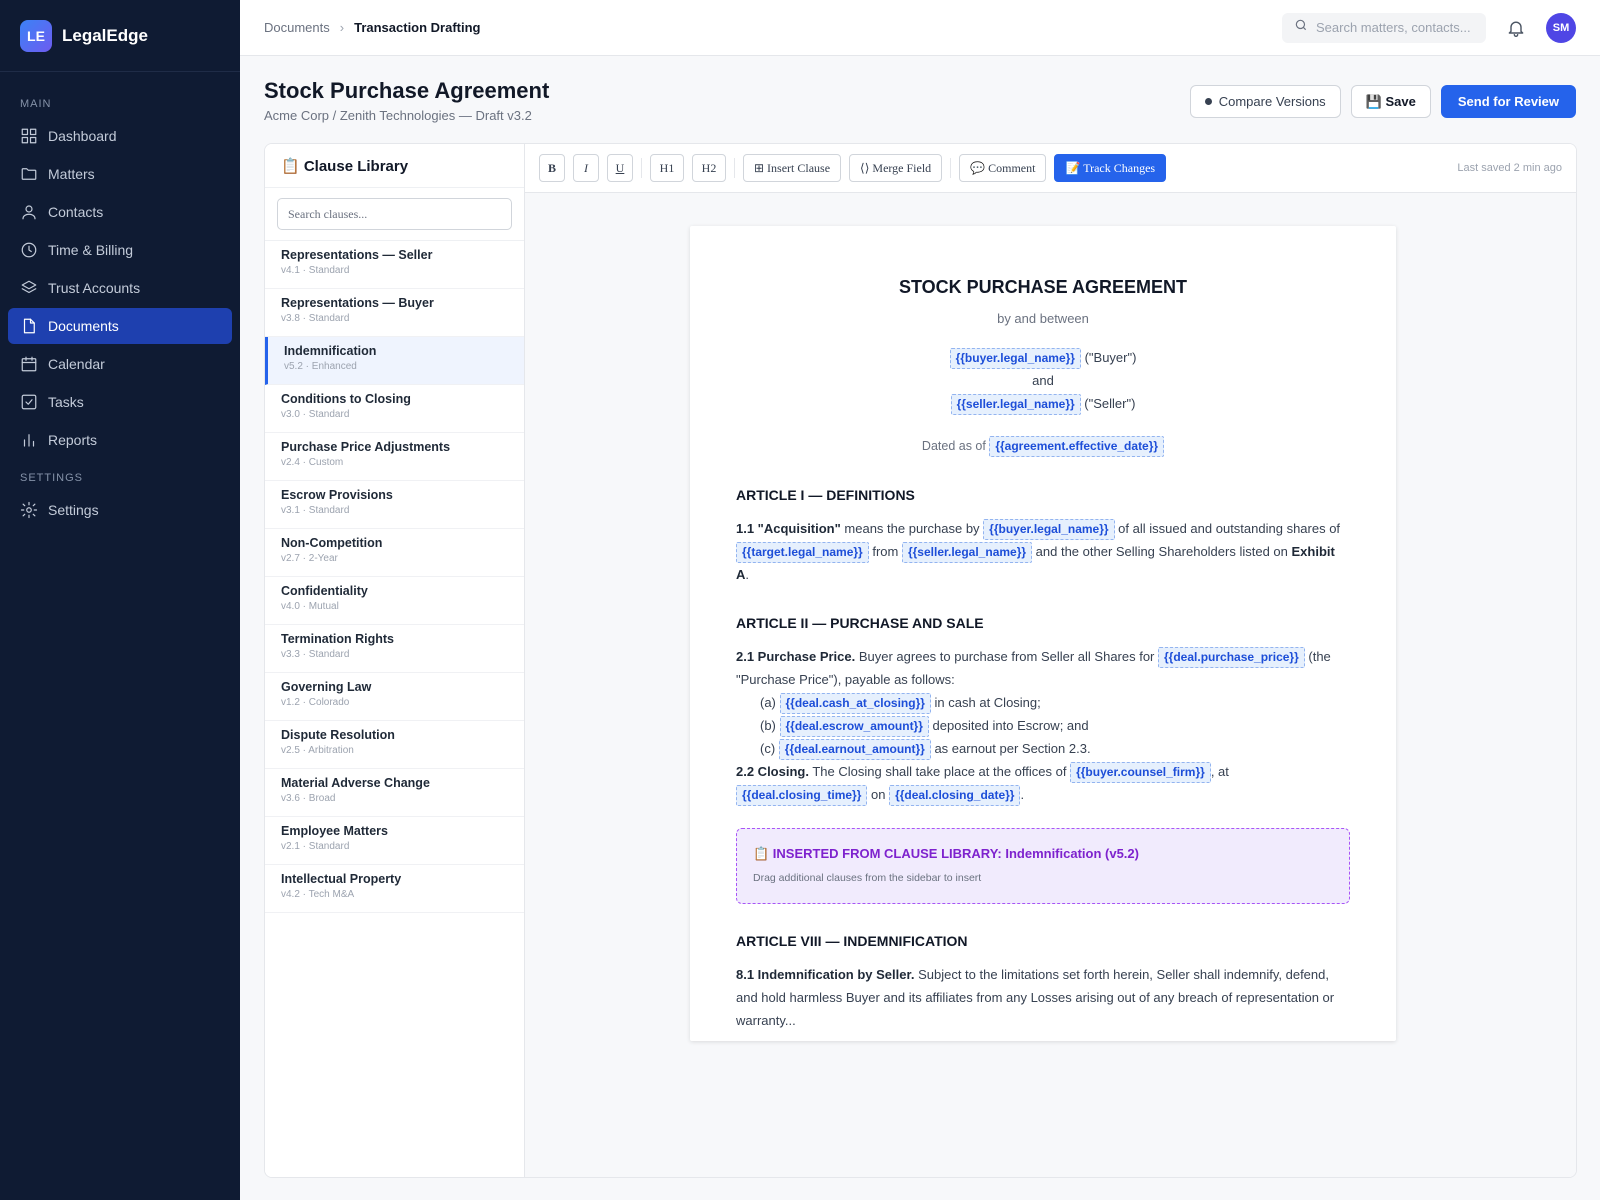 This screenshot has height=1200, width=1600. I want to click on brand: LE LegalEdge, so click(120, 36).